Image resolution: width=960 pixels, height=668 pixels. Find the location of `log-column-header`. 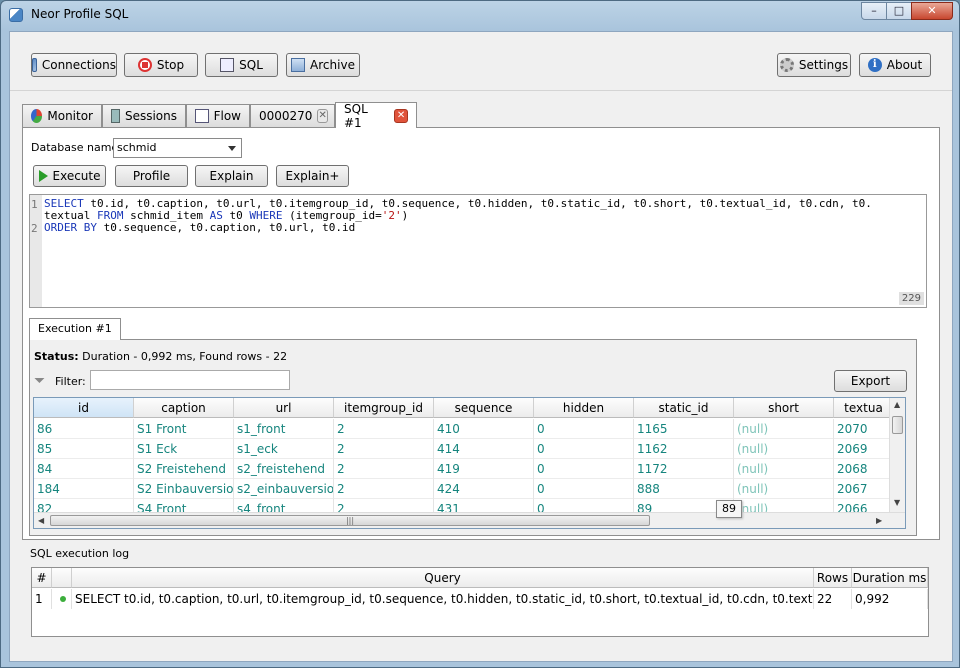

log-column-header is located at coordinates (62, 578).